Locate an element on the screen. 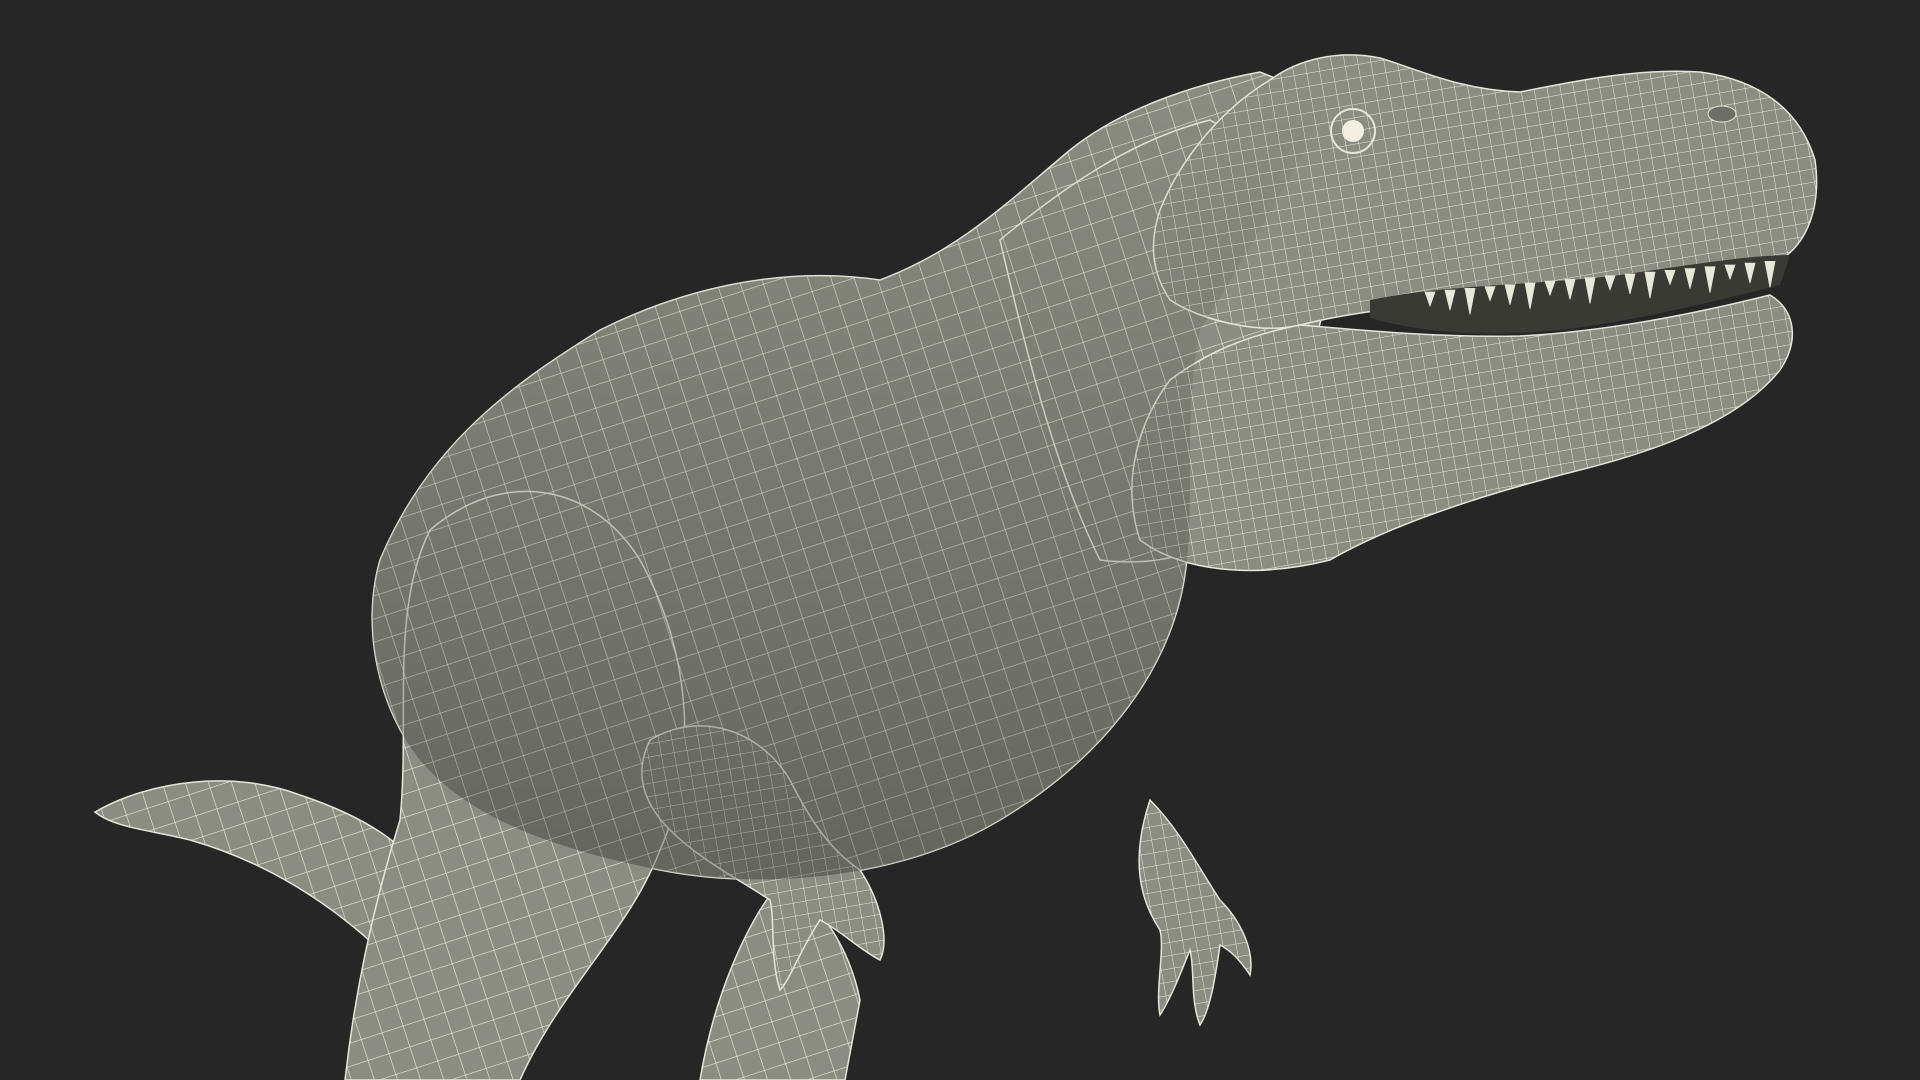  eye is located at coordinates (1353, 131).